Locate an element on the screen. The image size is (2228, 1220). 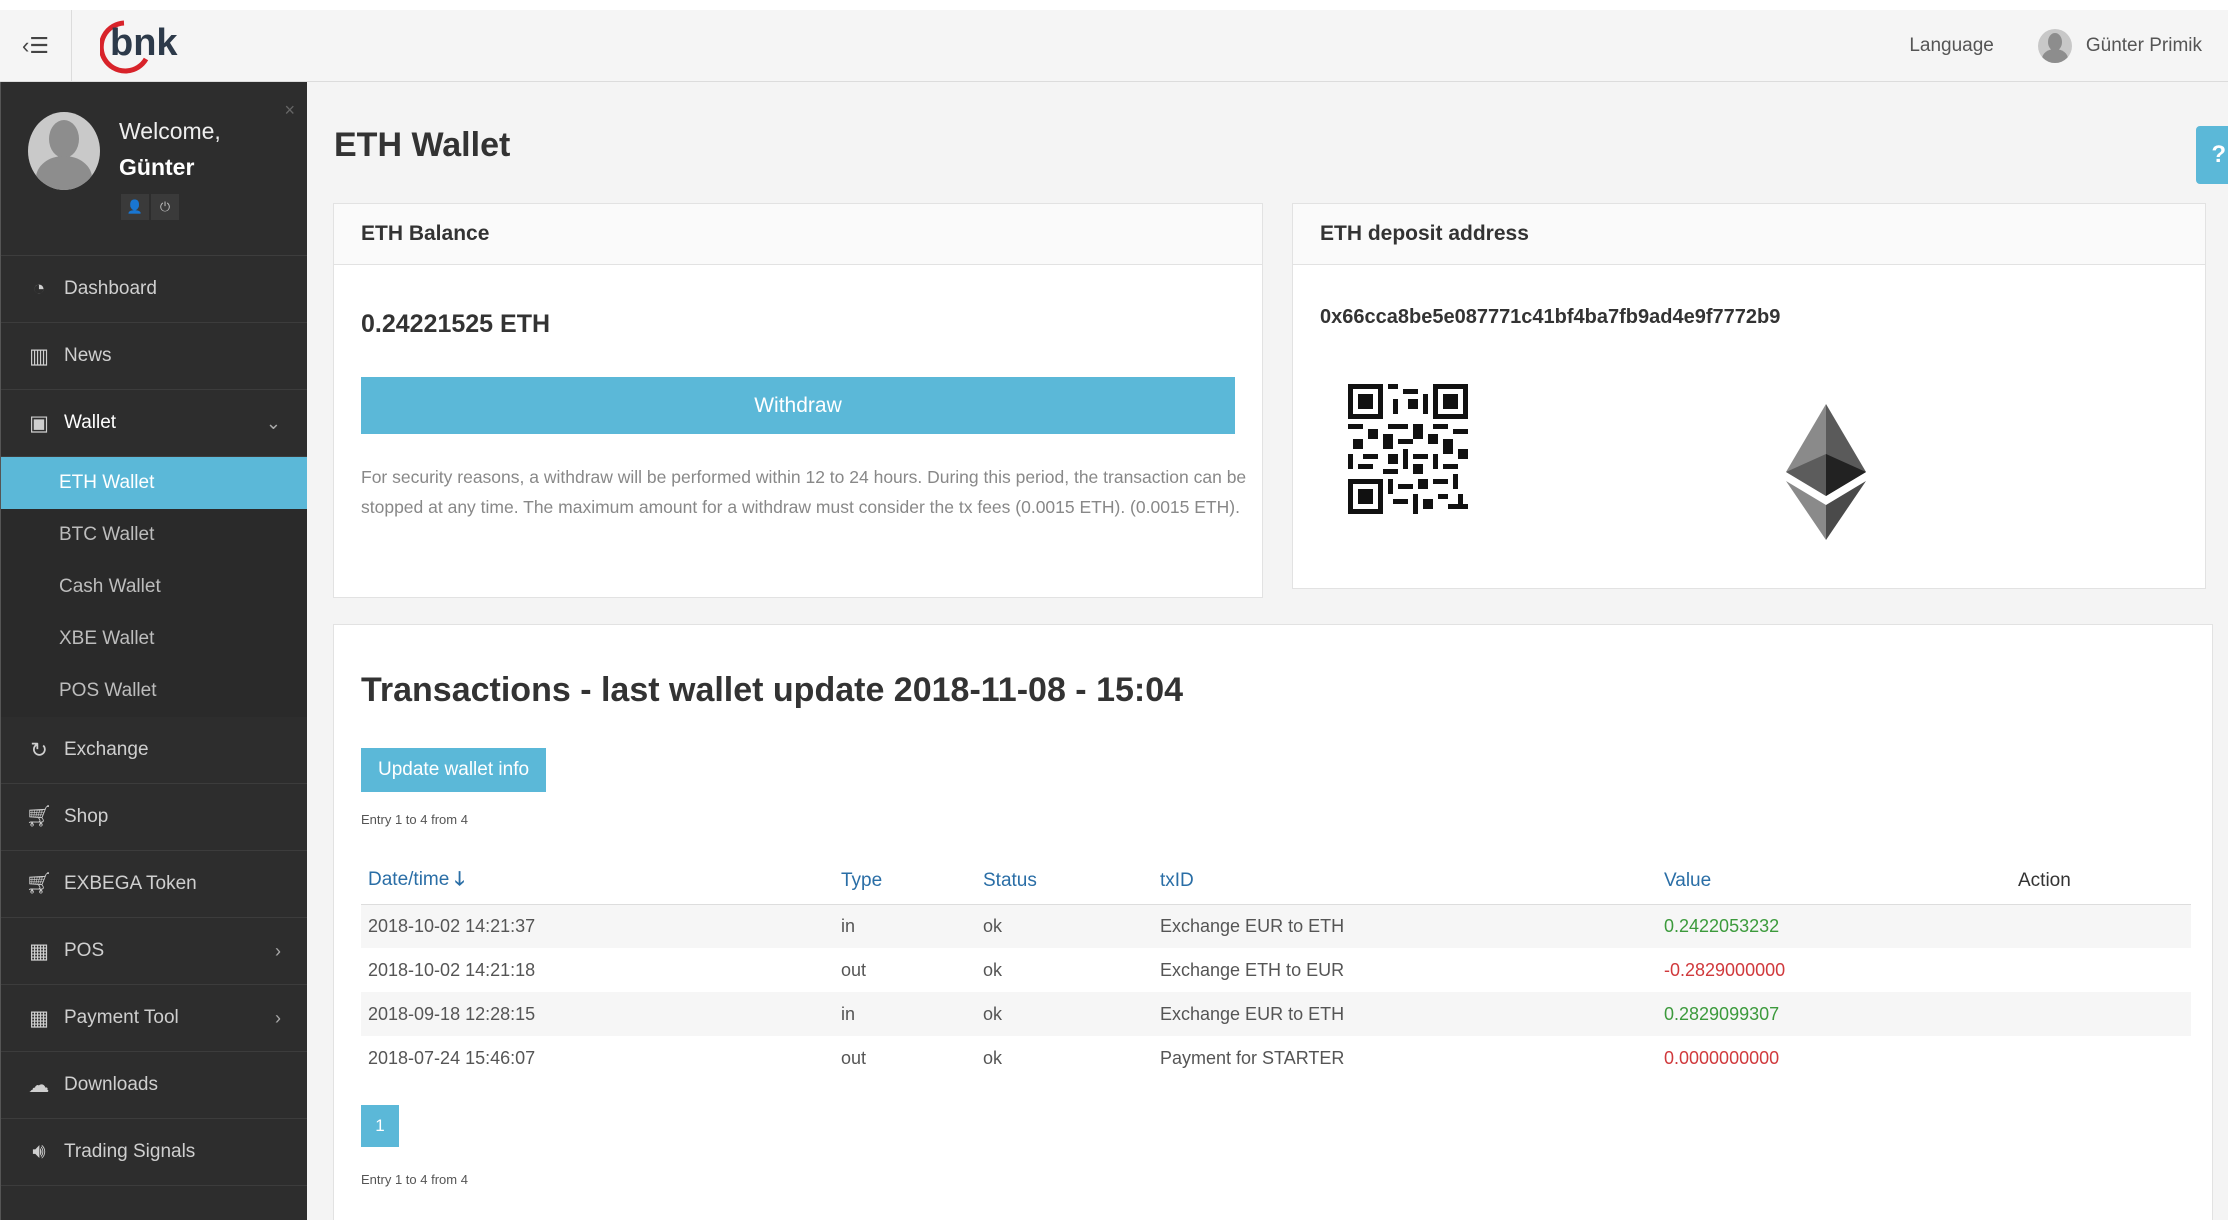
profile-name: Günter is located at coordinates (157, 167).